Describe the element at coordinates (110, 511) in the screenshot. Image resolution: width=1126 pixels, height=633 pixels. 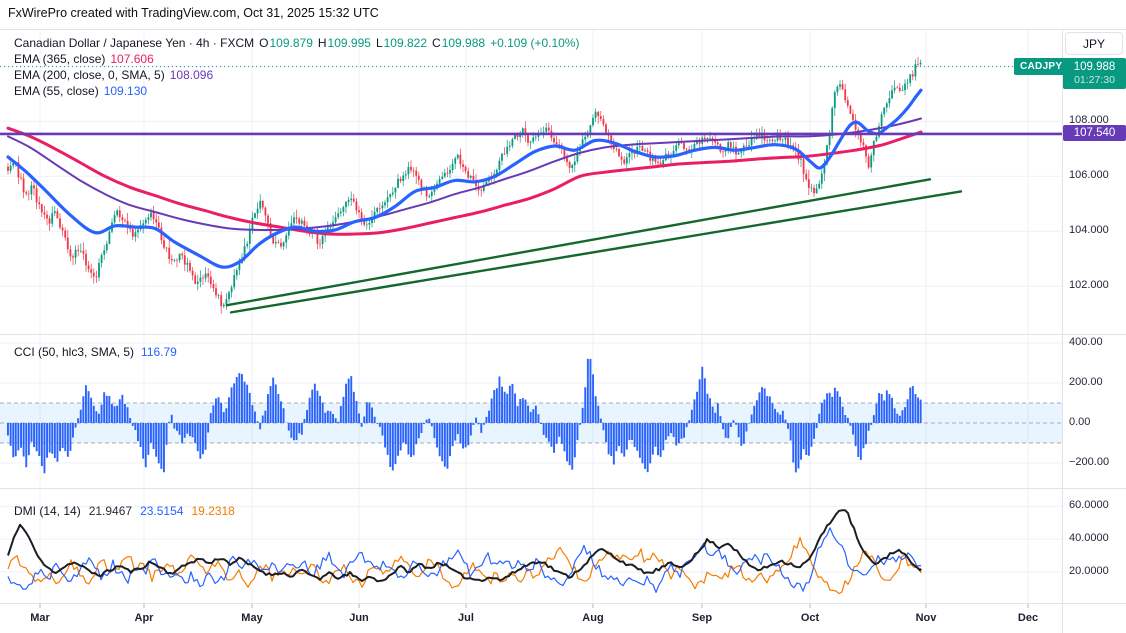
I see `dmi-adx-value: 21.9467` at that location.